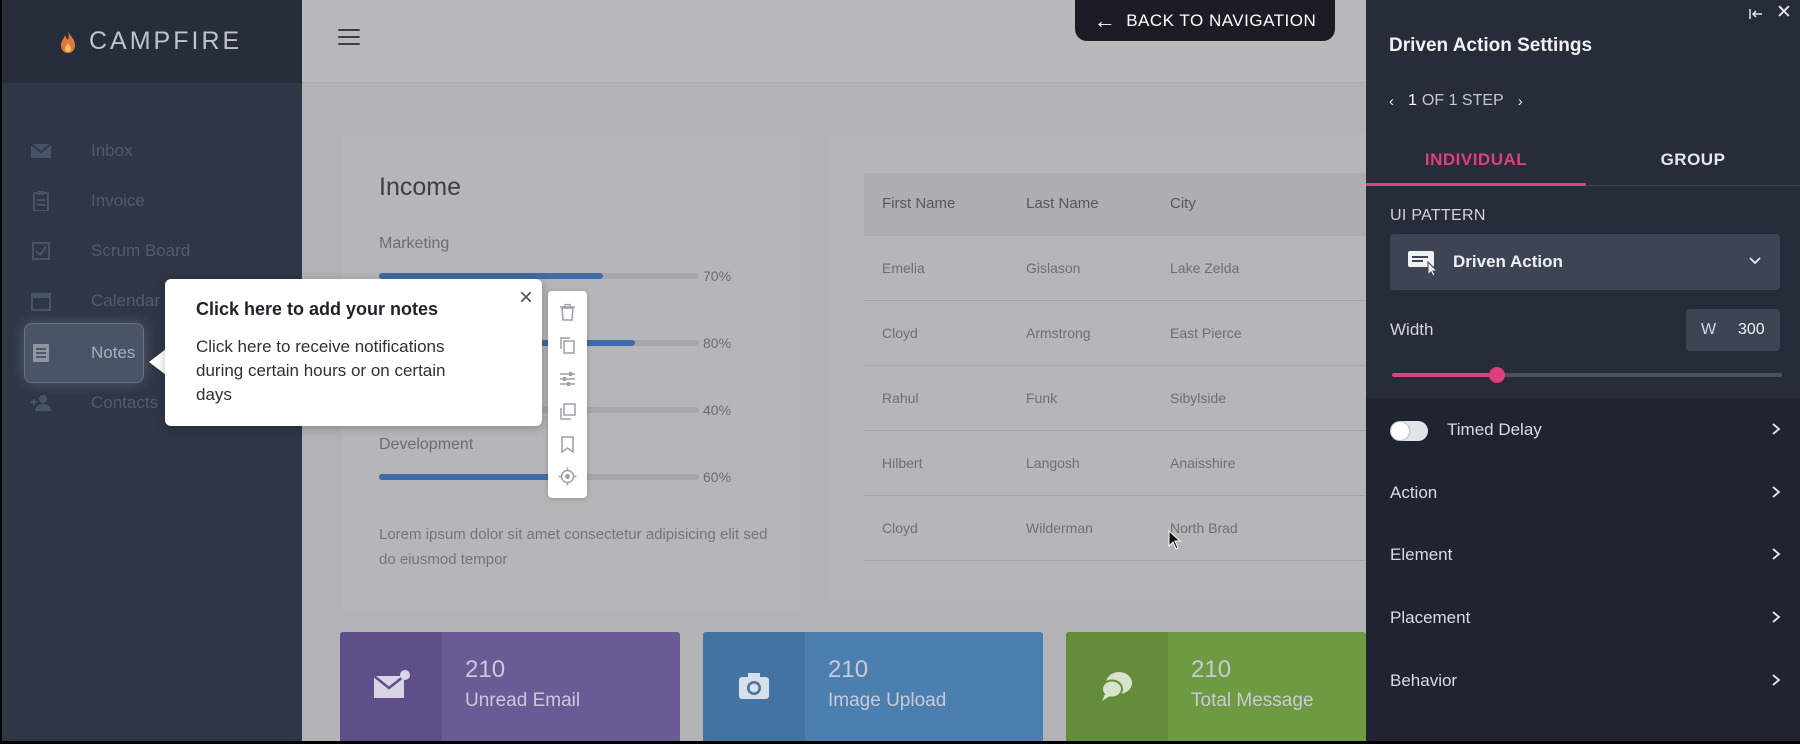 The image size is (1800, 744). What do you see at coordinates (118, 200) in the screenshot?
I see `sidebar-item-label: Invoice` at bounding box center [118, 200].